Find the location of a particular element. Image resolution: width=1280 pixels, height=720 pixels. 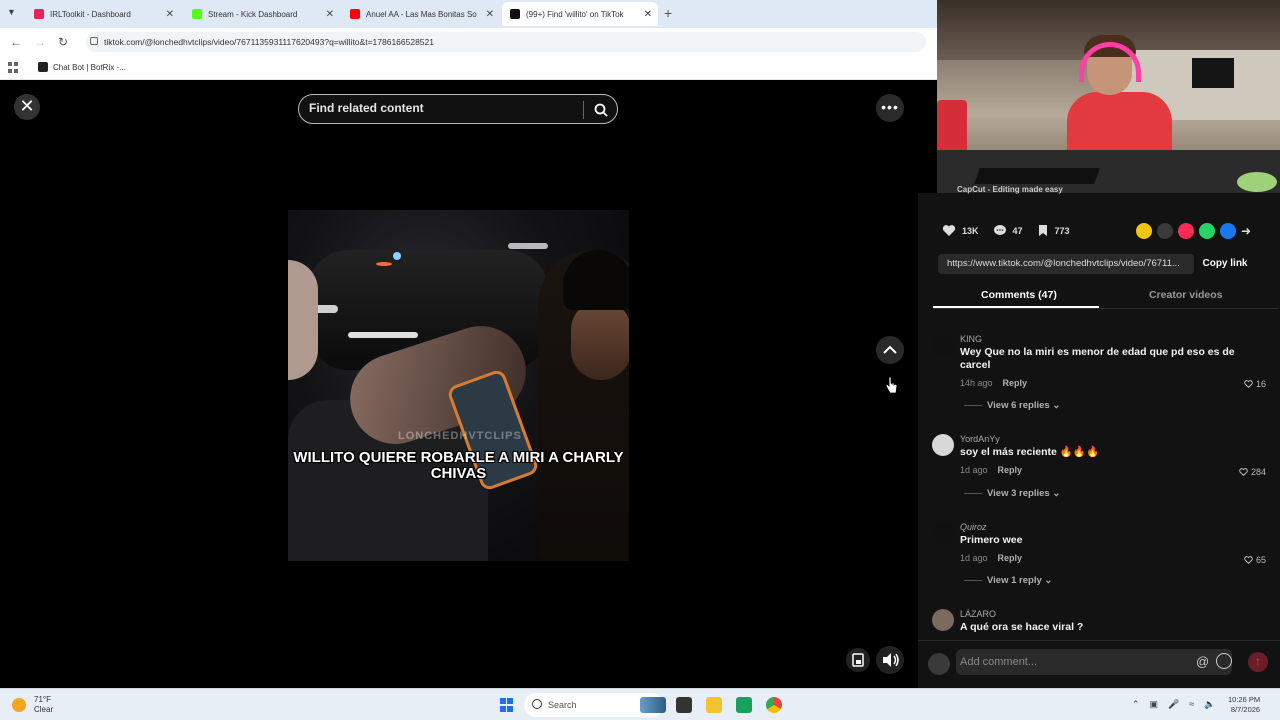

mic-icon: 🎤 is located at coordinates (1173, 704).